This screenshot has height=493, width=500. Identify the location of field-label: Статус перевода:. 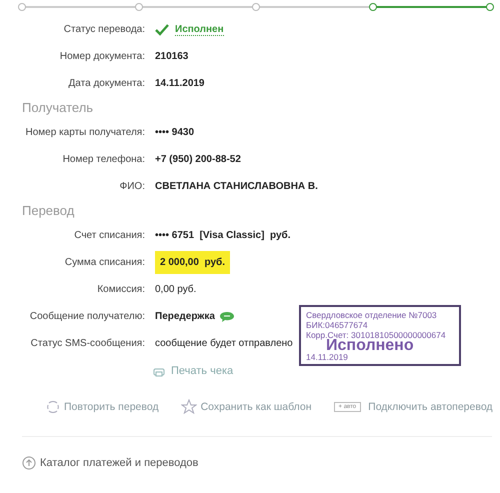
(104, 29).